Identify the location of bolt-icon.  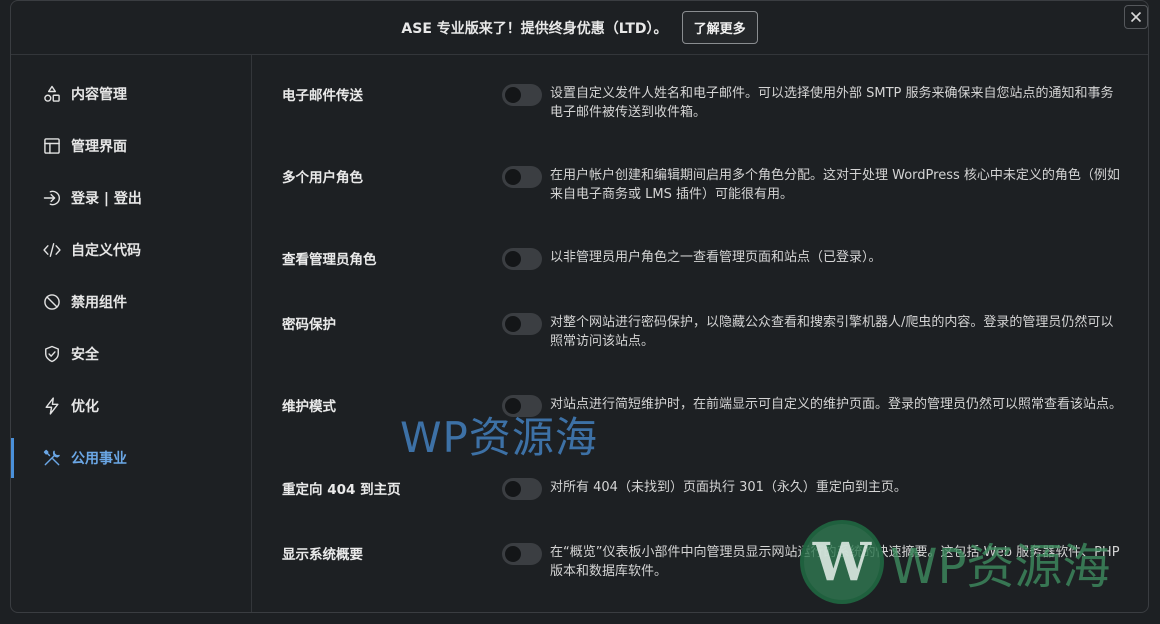
(52, 406).